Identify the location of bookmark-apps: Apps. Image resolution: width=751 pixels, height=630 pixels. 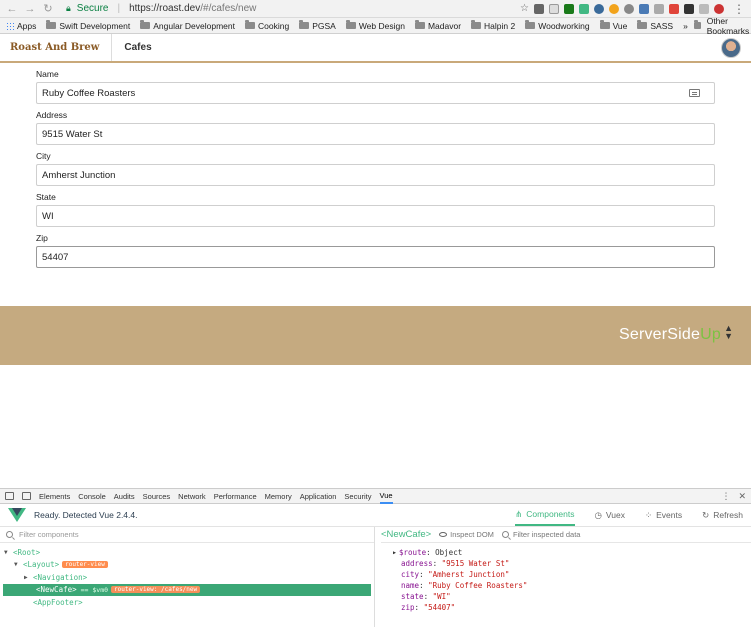
(21, 26).